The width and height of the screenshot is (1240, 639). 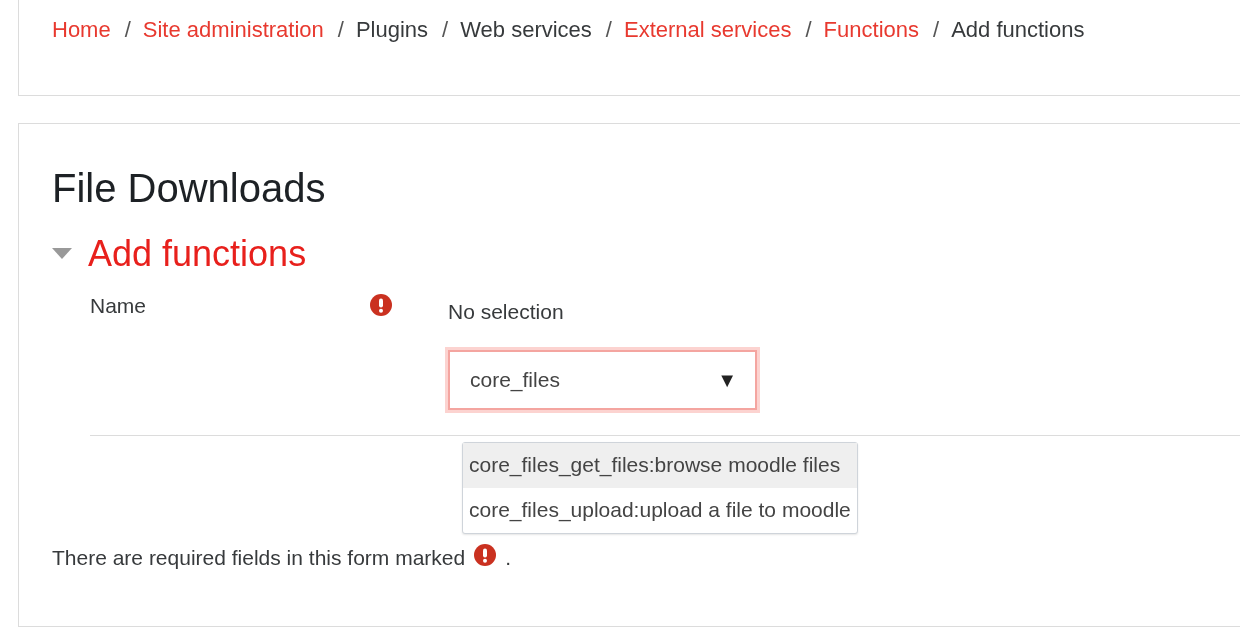 I want to click on selection-text: No selection, so click(x=506, y=312).